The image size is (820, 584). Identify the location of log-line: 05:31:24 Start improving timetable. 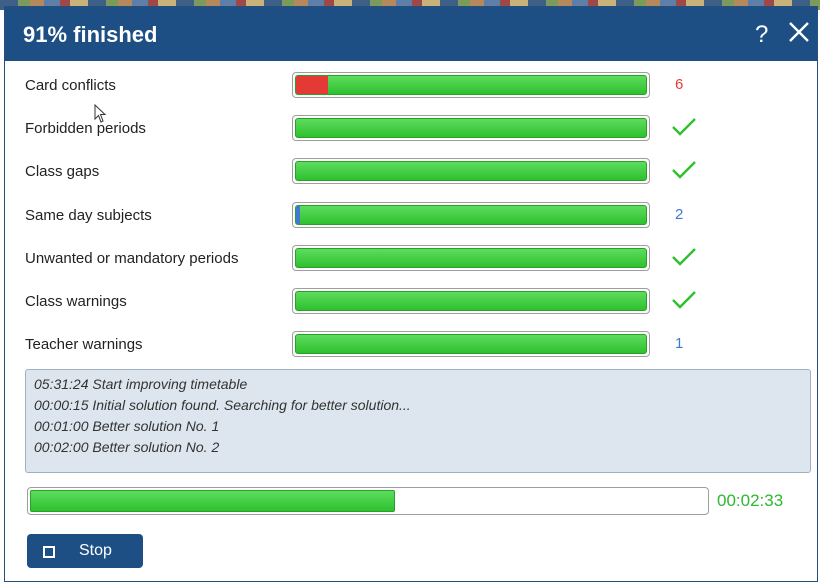
(141, 384).